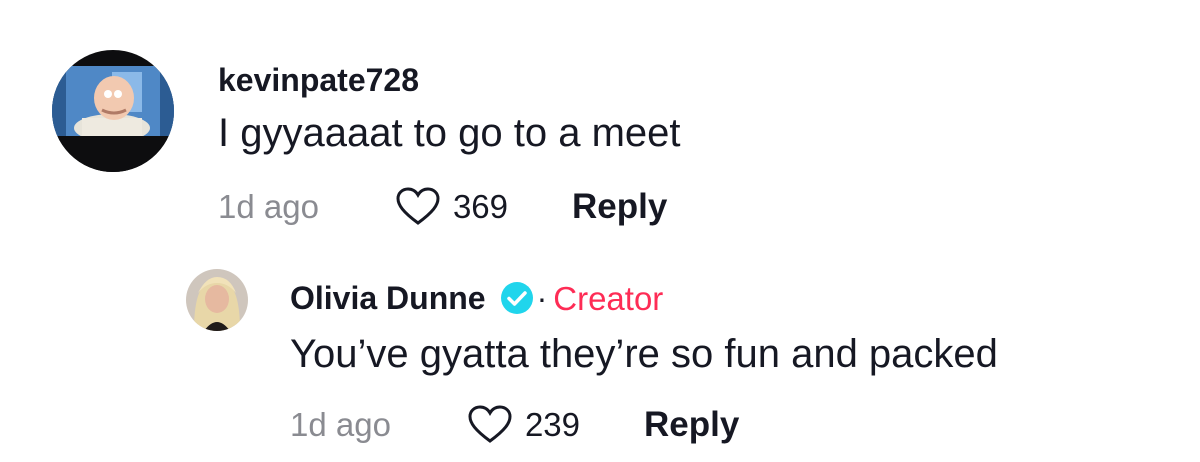 Image resolution: width=1200 pixels, height=462 pixels. Describe the element at coordinates (619, 206) in the screenshot. I see `reply-button: Reply` at that location.